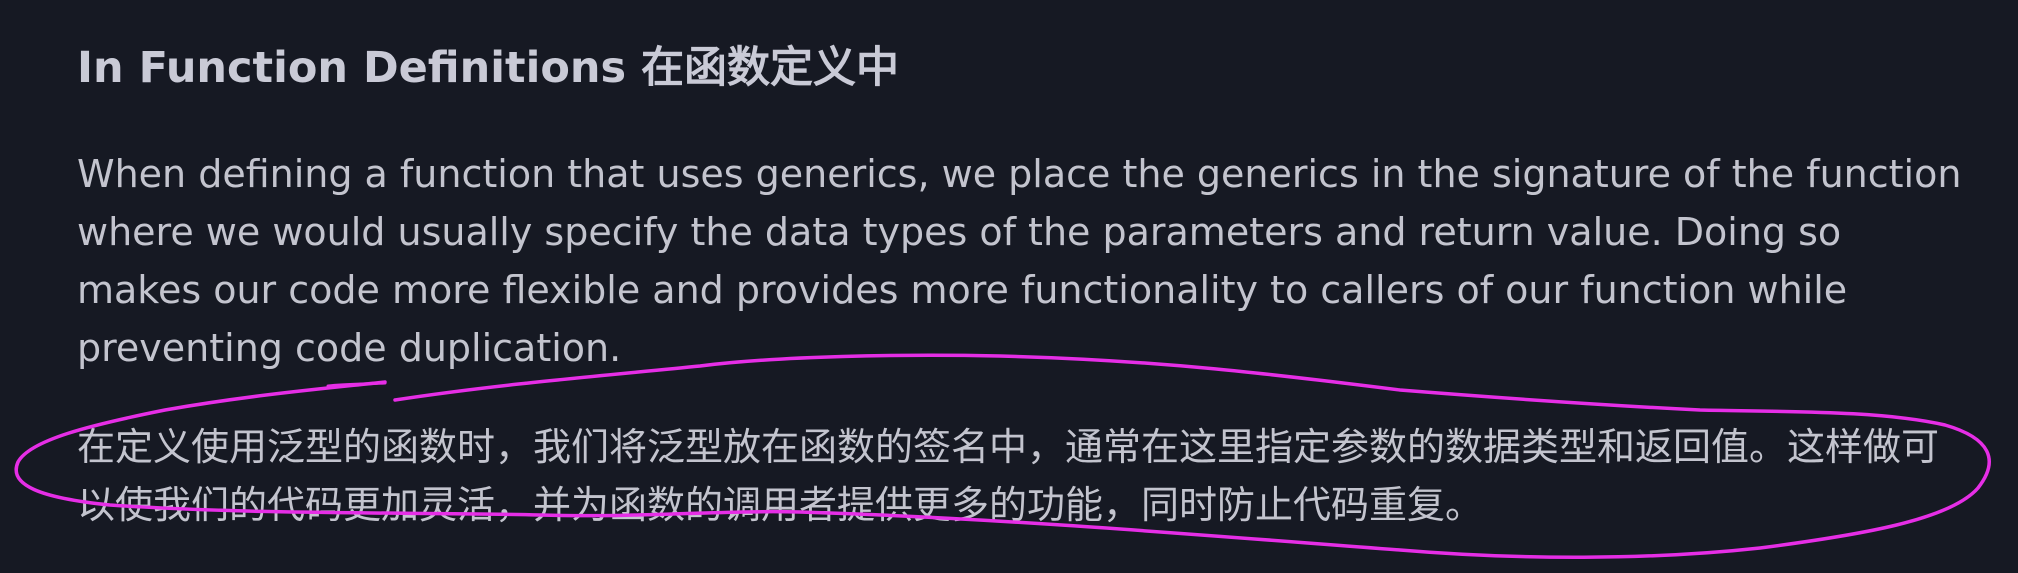 The width and height of the screenshot is (2018, 573). What do you see at coordinates (356, 384) in the screenshot?
I see `annotation-tail` at bounding box center [356, 384].